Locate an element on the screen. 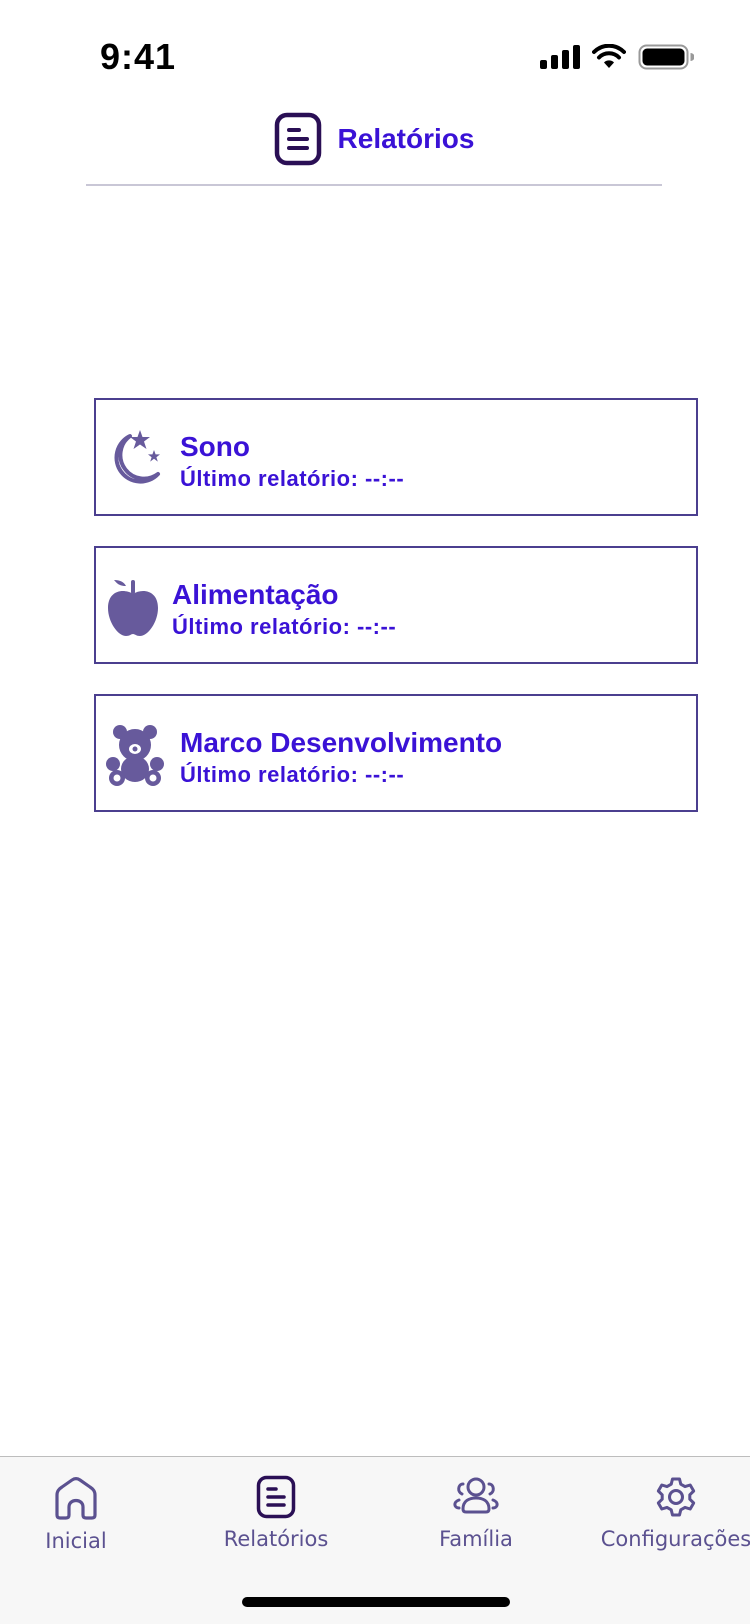 The image size is (750, 1624). moon-stars-icon is located at coordinates (137, 457).